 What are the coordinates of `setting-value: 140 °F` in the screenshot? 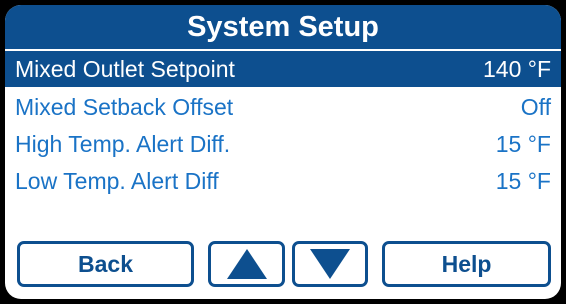 It's located at (516, 69).